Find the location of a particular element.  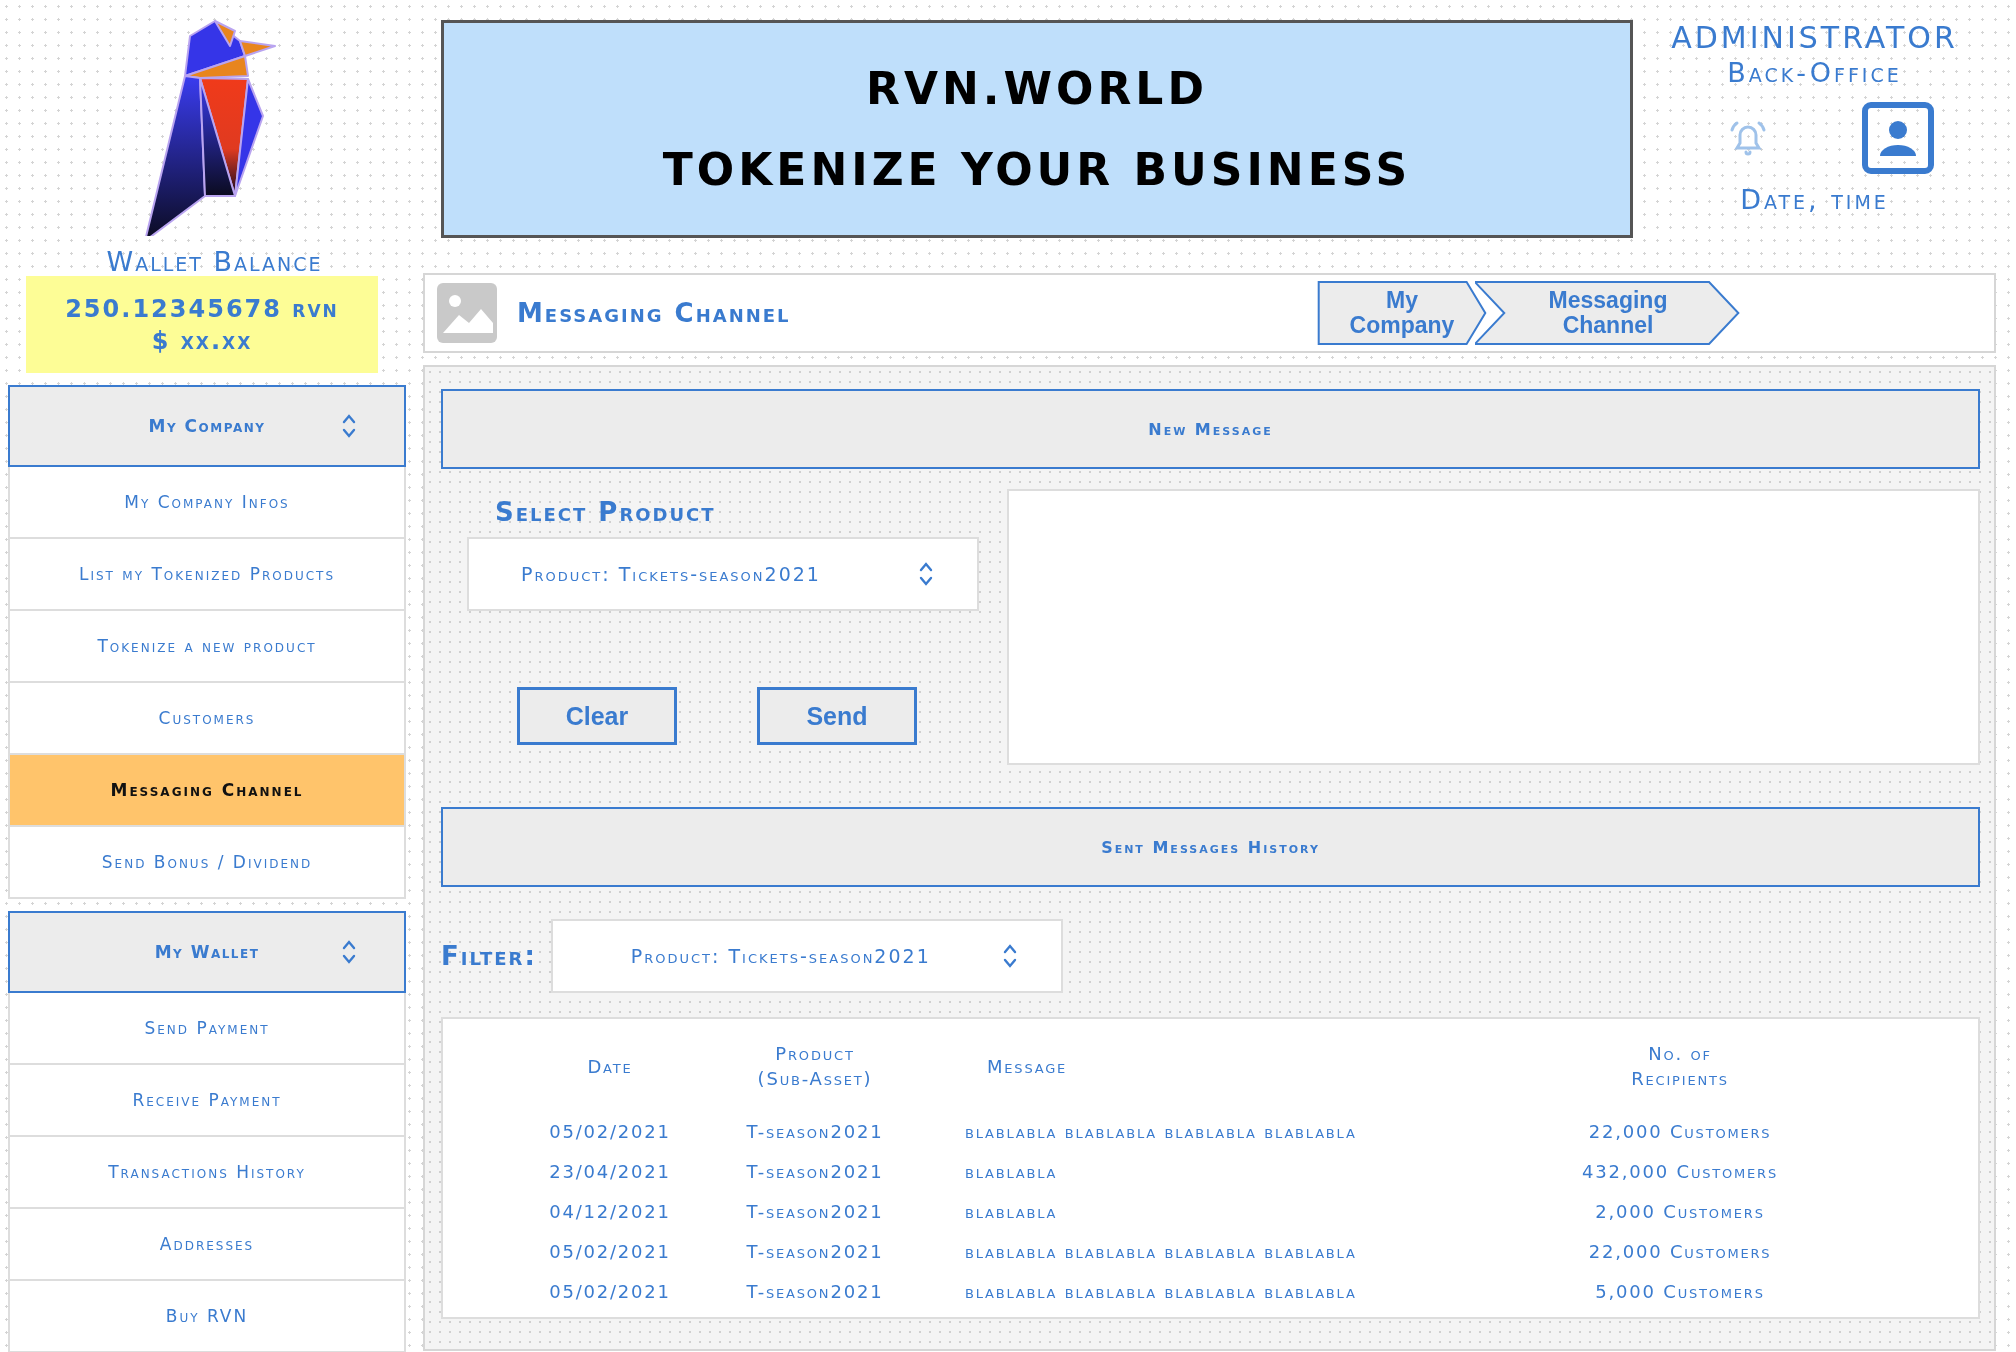

sidebar-item: Tokenize a new product is located at coordinates (207, 647).